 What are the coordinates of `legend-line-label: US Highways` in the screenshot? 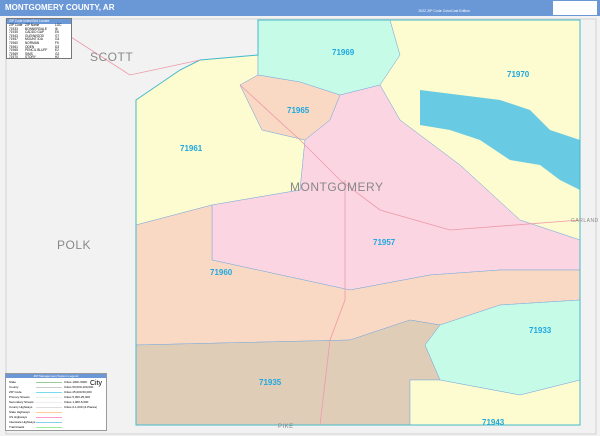 It's located at (18, 417).